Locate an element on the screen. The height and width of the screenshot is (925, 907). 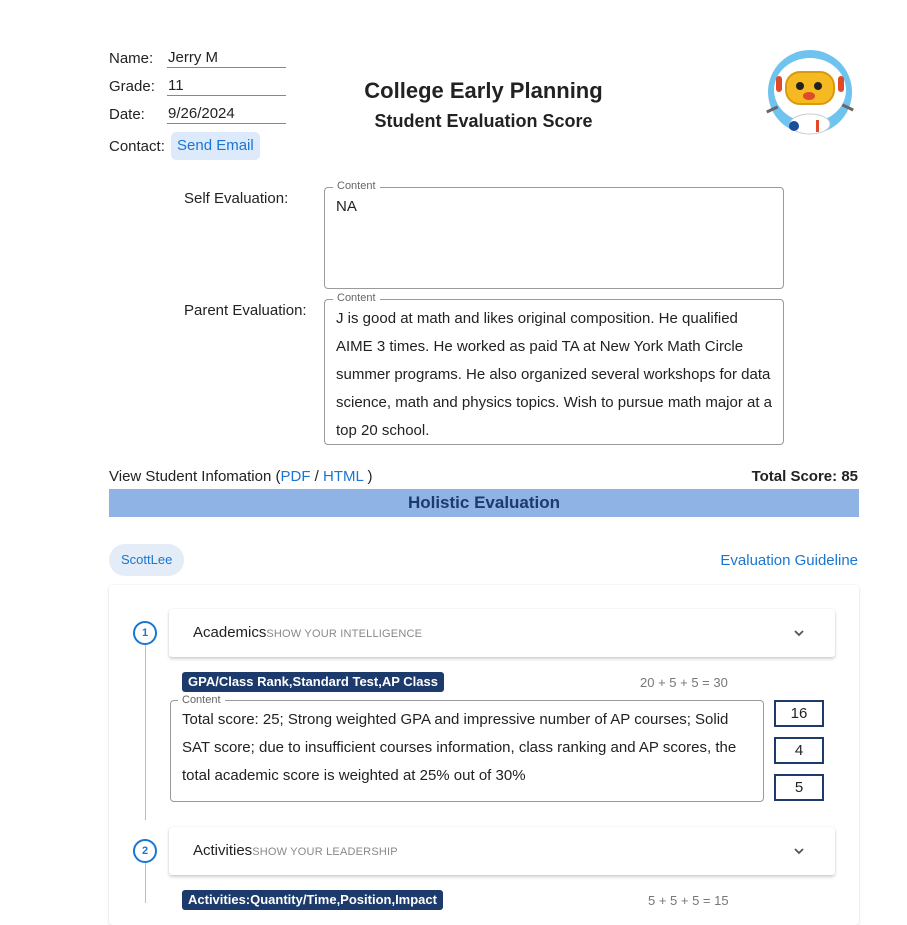
evaluation-guideline-link: Evaluation Guideline is located at coordinates (789, 560).